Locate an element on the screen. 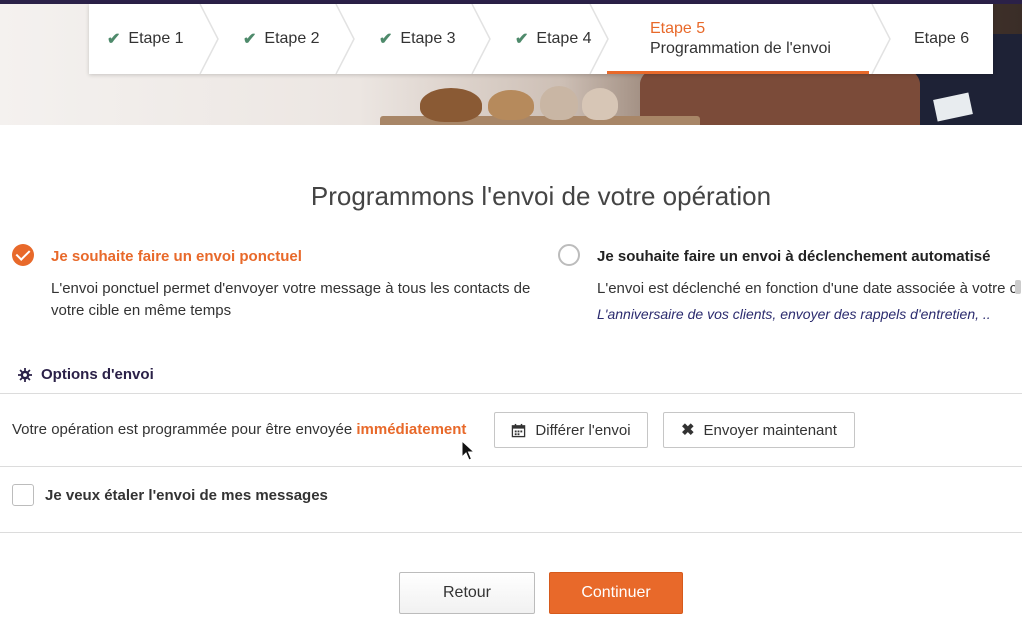 This screenshot has width=1022, height=620. mouse-cursor-icon is located at coordinates (468, 450).